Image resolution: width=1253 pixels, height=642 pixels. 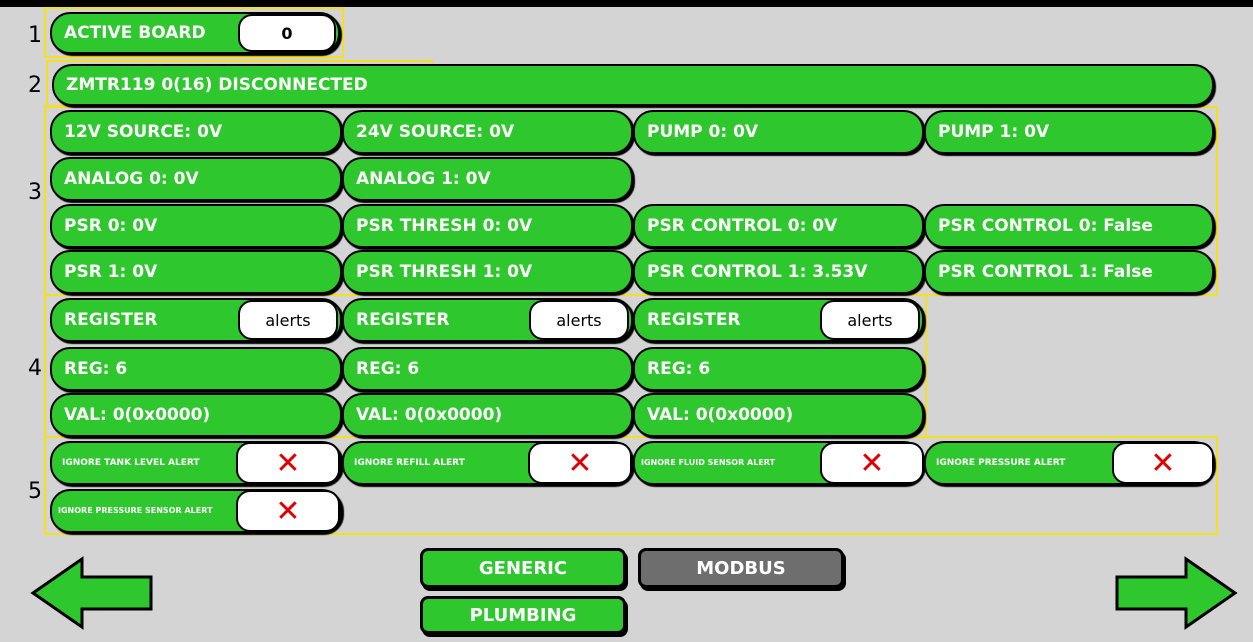 I want to click on left-arrow-icon, so click(x=92, y=593).